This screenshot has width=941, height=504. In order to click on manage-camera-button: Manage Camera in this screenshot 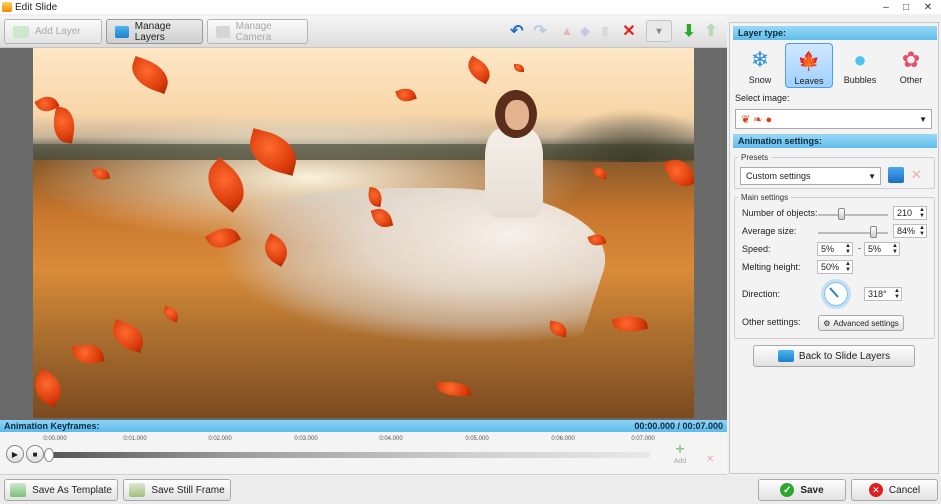, I will do `click(257, 31)`.